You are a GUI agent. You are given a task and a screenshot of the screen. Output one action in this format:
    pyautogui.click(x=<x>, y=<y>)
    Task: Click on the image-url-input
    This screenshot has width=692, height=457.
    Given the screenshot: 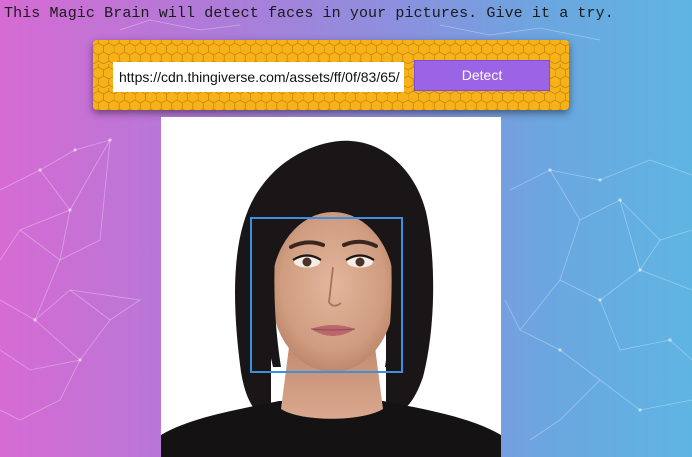 What is the action you would take?
    pyautogui.click(x=258, y=77)
    